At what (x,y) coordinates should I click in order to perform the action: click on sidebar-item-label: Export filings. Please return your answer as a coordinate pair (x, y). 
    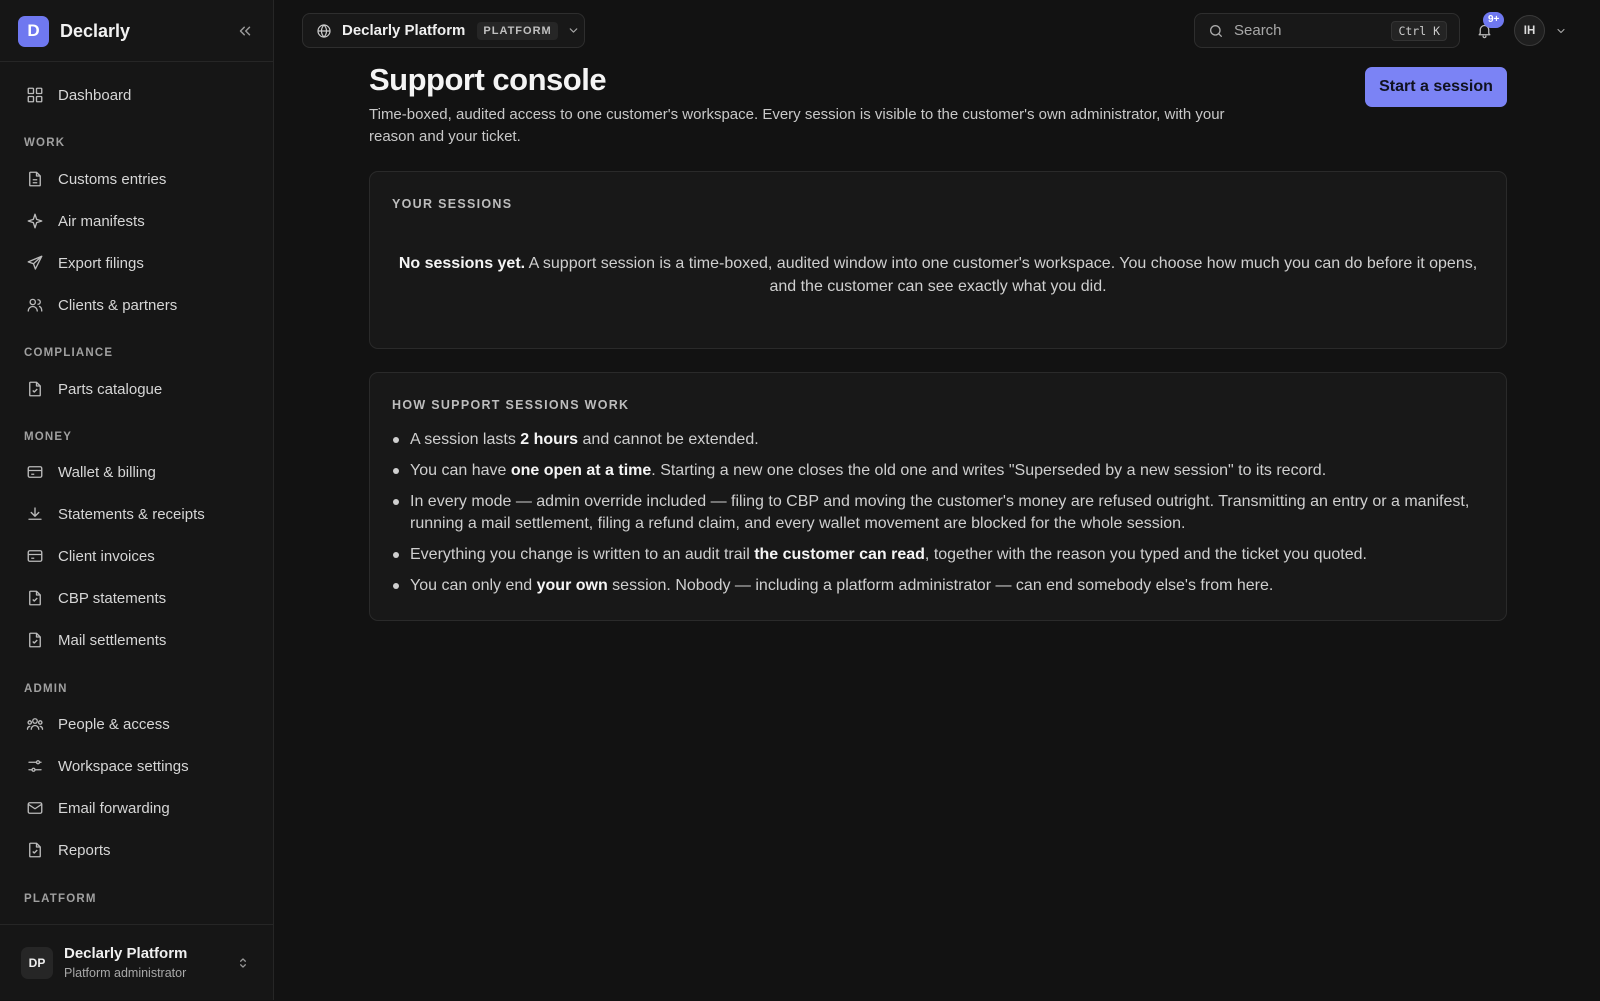
    Looking at the image, I should click on (101, 263).